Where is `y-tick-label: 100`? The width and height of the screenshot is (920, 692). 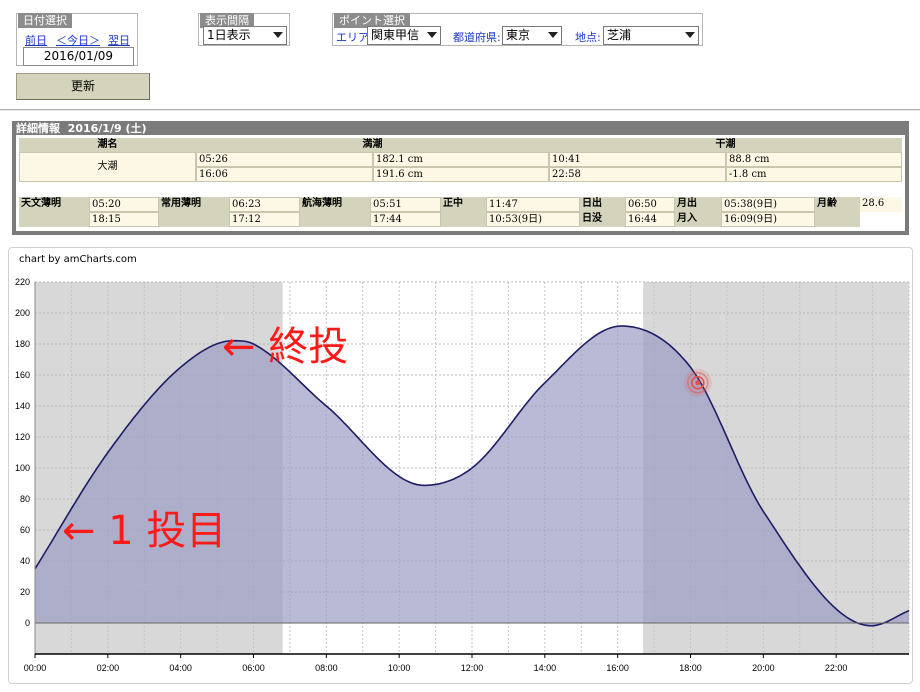 y-tick-label: 100 is located at coordinates (22, 468).